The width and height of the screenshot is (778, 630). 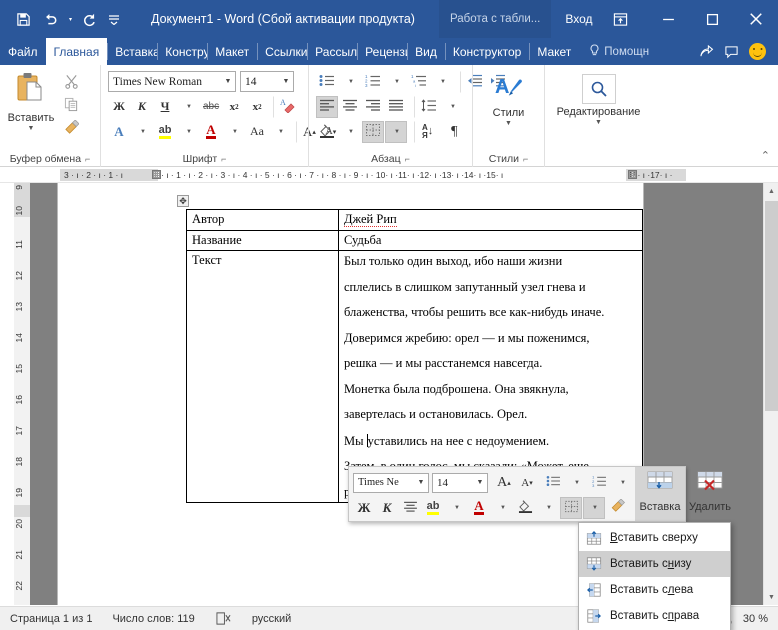 What do you see at coordinates (504, 483) in the screenshot?
I see `mini-grow-font-button: A ▴` at bounding box center [504, 483].